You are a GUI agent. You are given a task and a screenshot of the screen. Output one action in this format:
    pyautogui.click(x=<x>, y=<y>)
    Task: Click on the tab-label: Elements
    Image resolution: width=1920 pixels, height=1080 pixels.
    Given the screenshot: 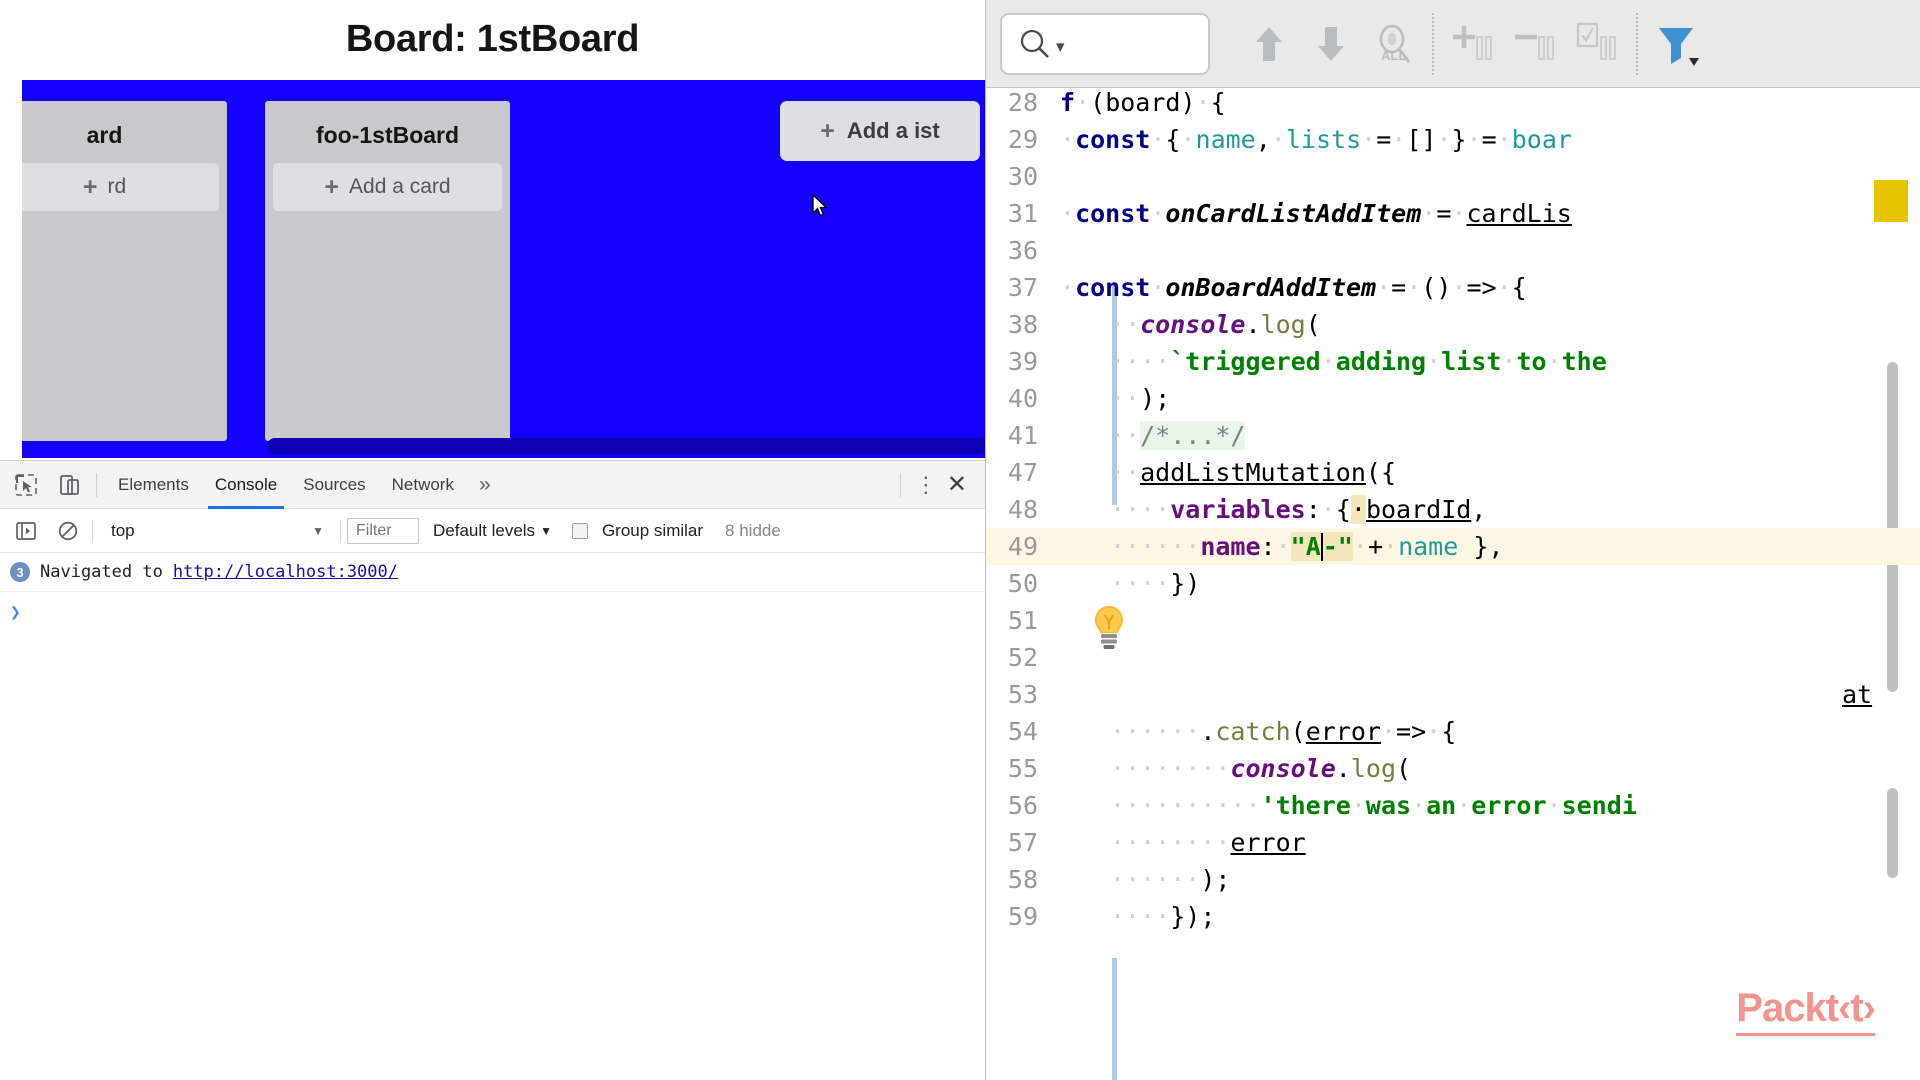 What is the action you would take?
    pyautogui.click(x=153, y=484)
    